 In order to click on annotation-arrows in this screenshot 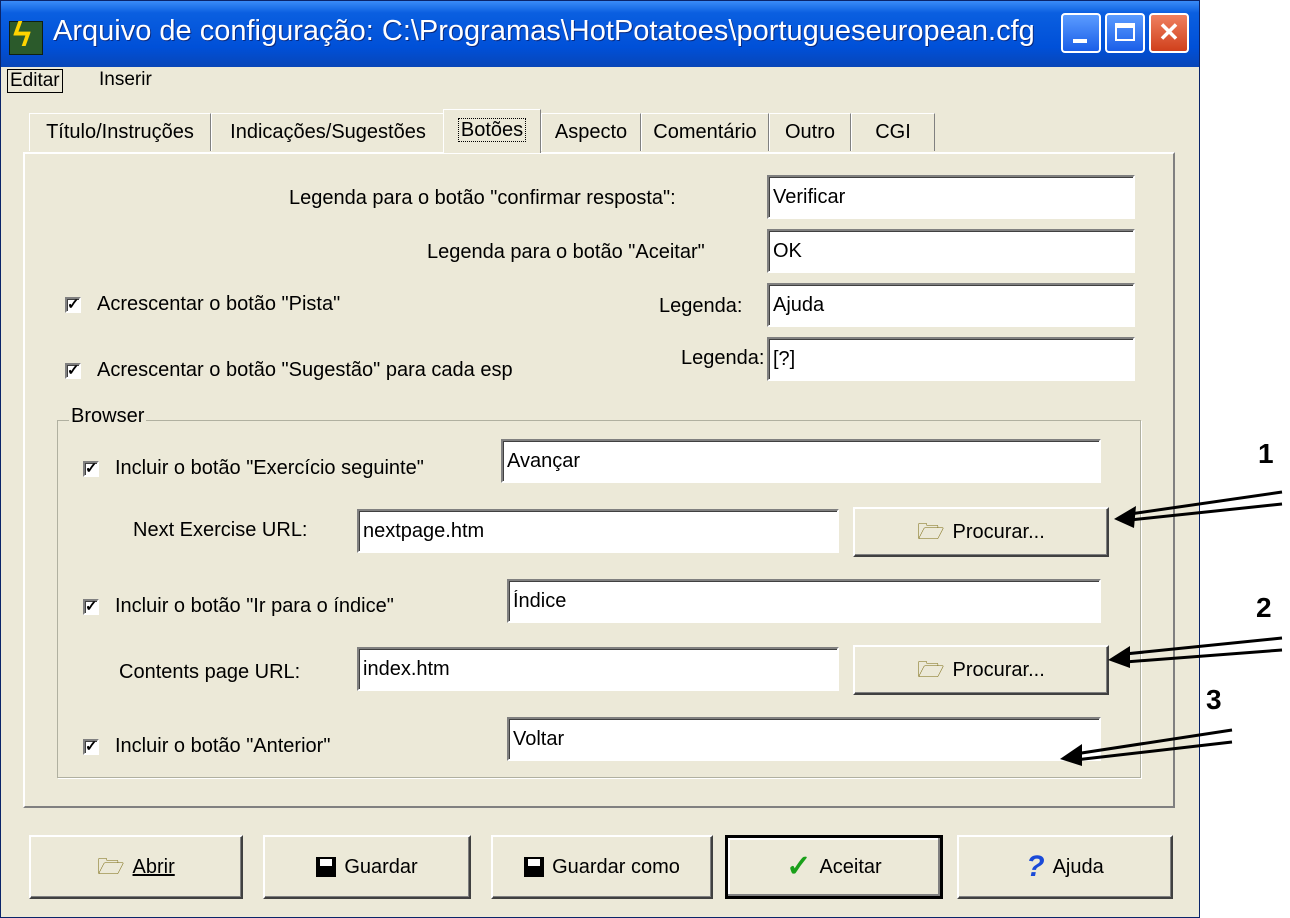, I will do `click(1171, 628)`.